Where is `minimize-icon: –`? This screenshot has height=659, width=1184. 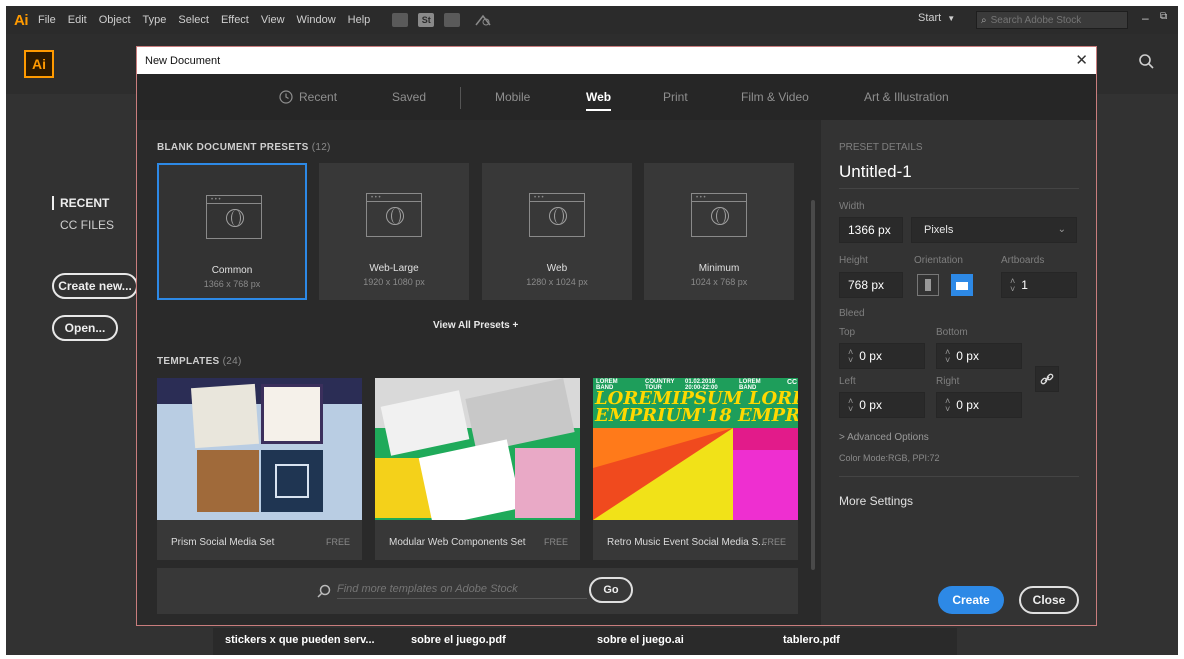
minimize-icon: – is located at coordinates (1145, 18).